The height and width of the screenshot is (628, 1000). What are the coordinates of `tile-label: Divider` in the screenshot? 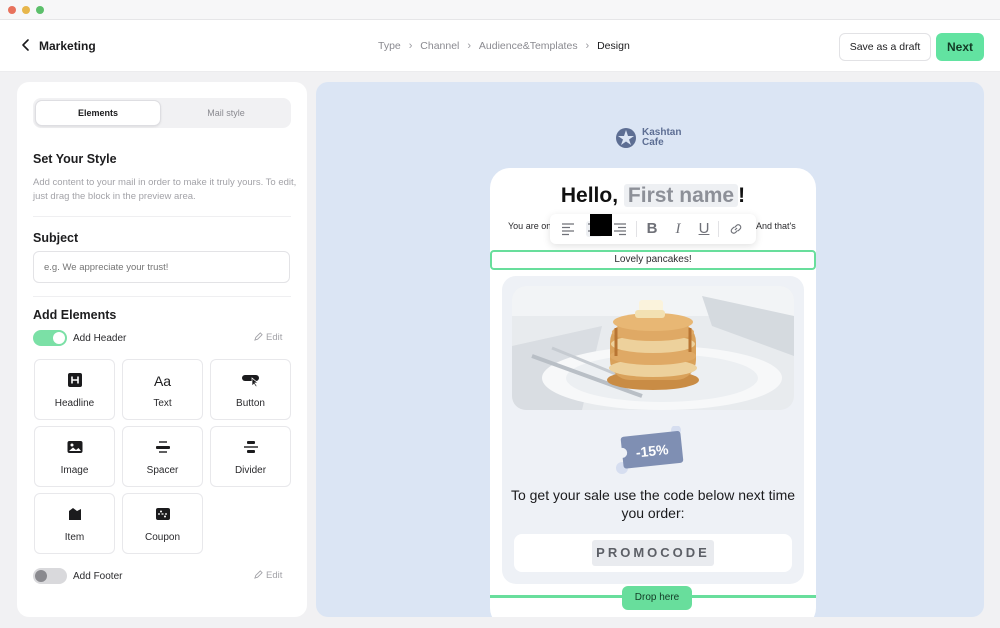 It's located at (250, 470).